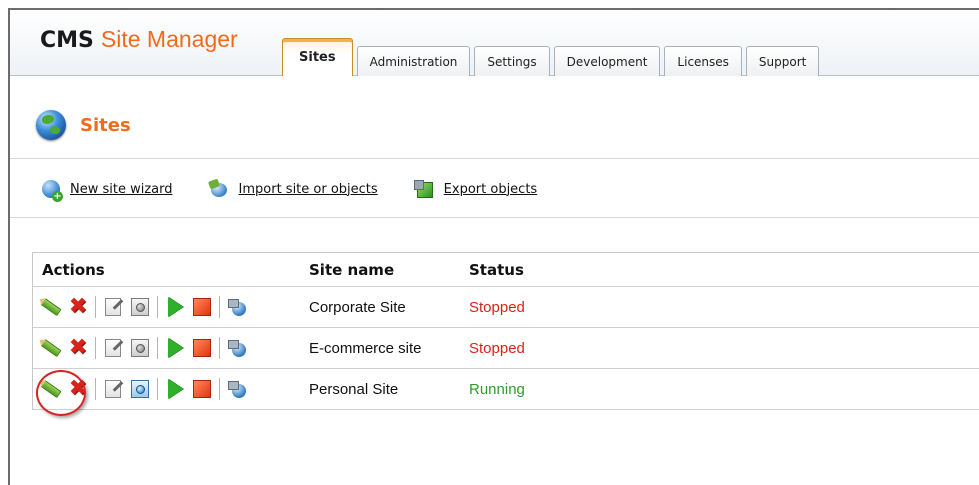  I want to click on import-site-link: Import site or objects, so click(293, 189).